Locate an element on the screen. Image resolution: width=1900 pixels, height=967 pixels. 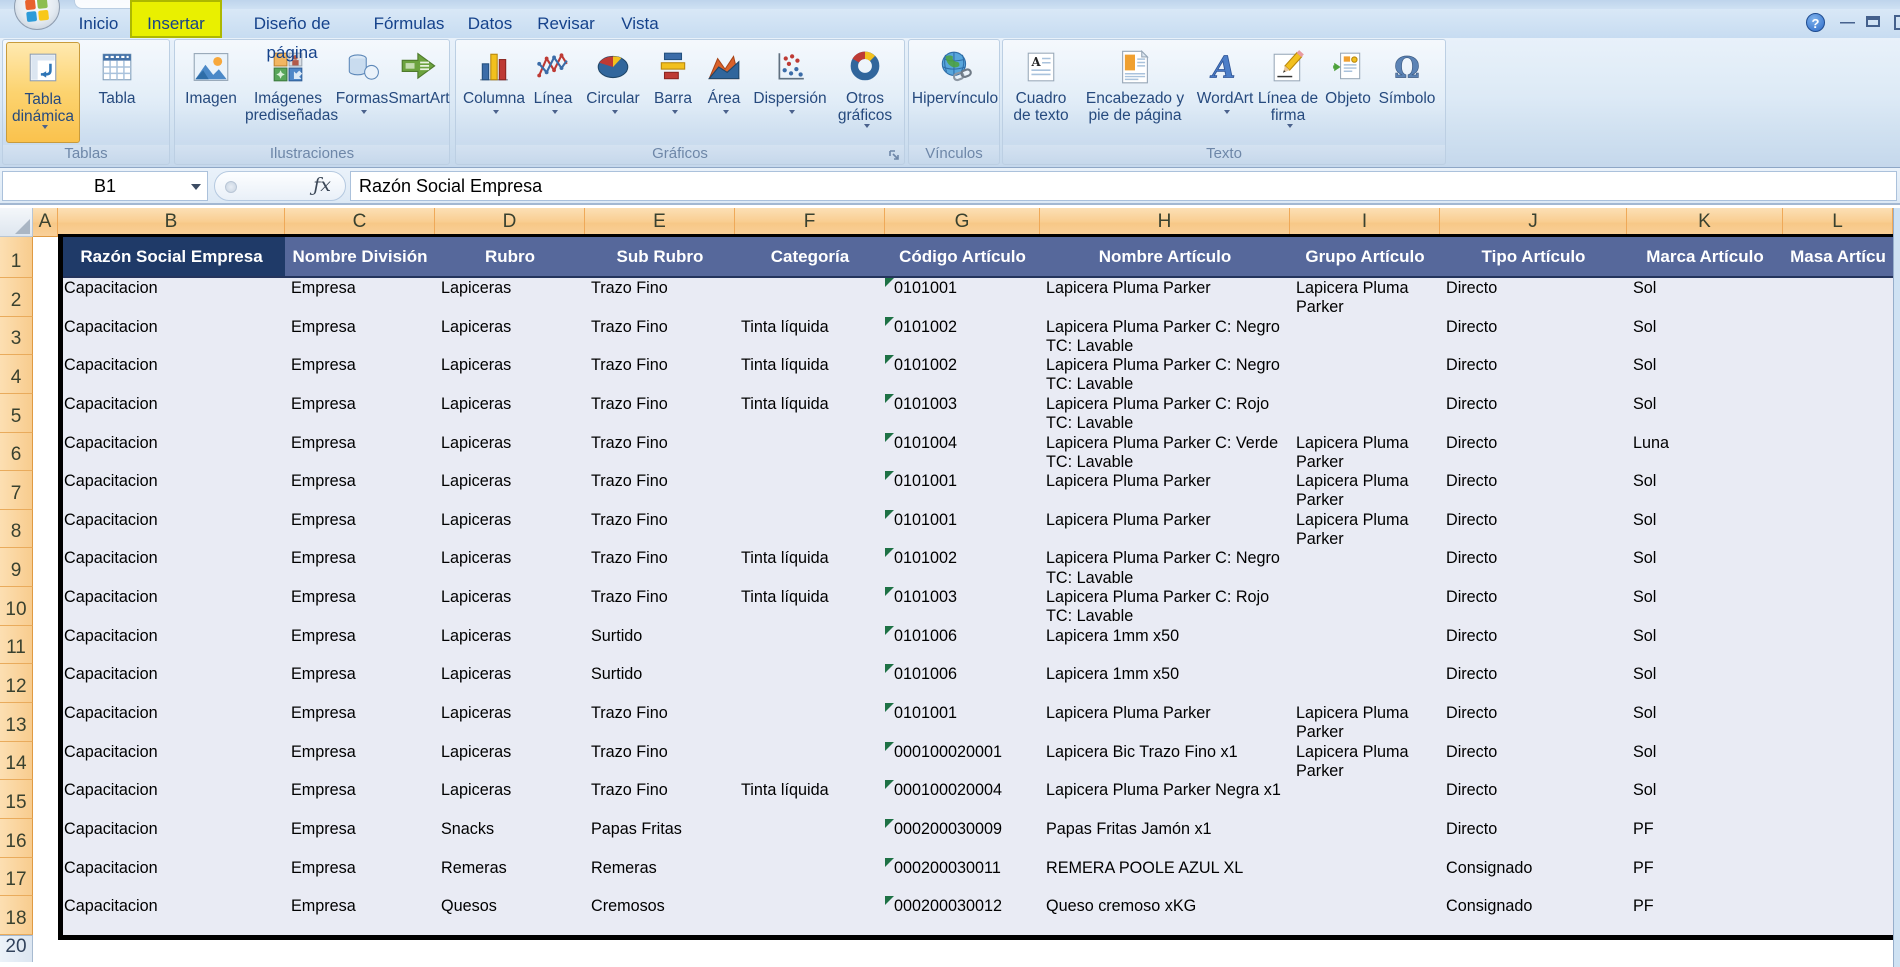
cell-F6 is located at coordinates (810, 452).